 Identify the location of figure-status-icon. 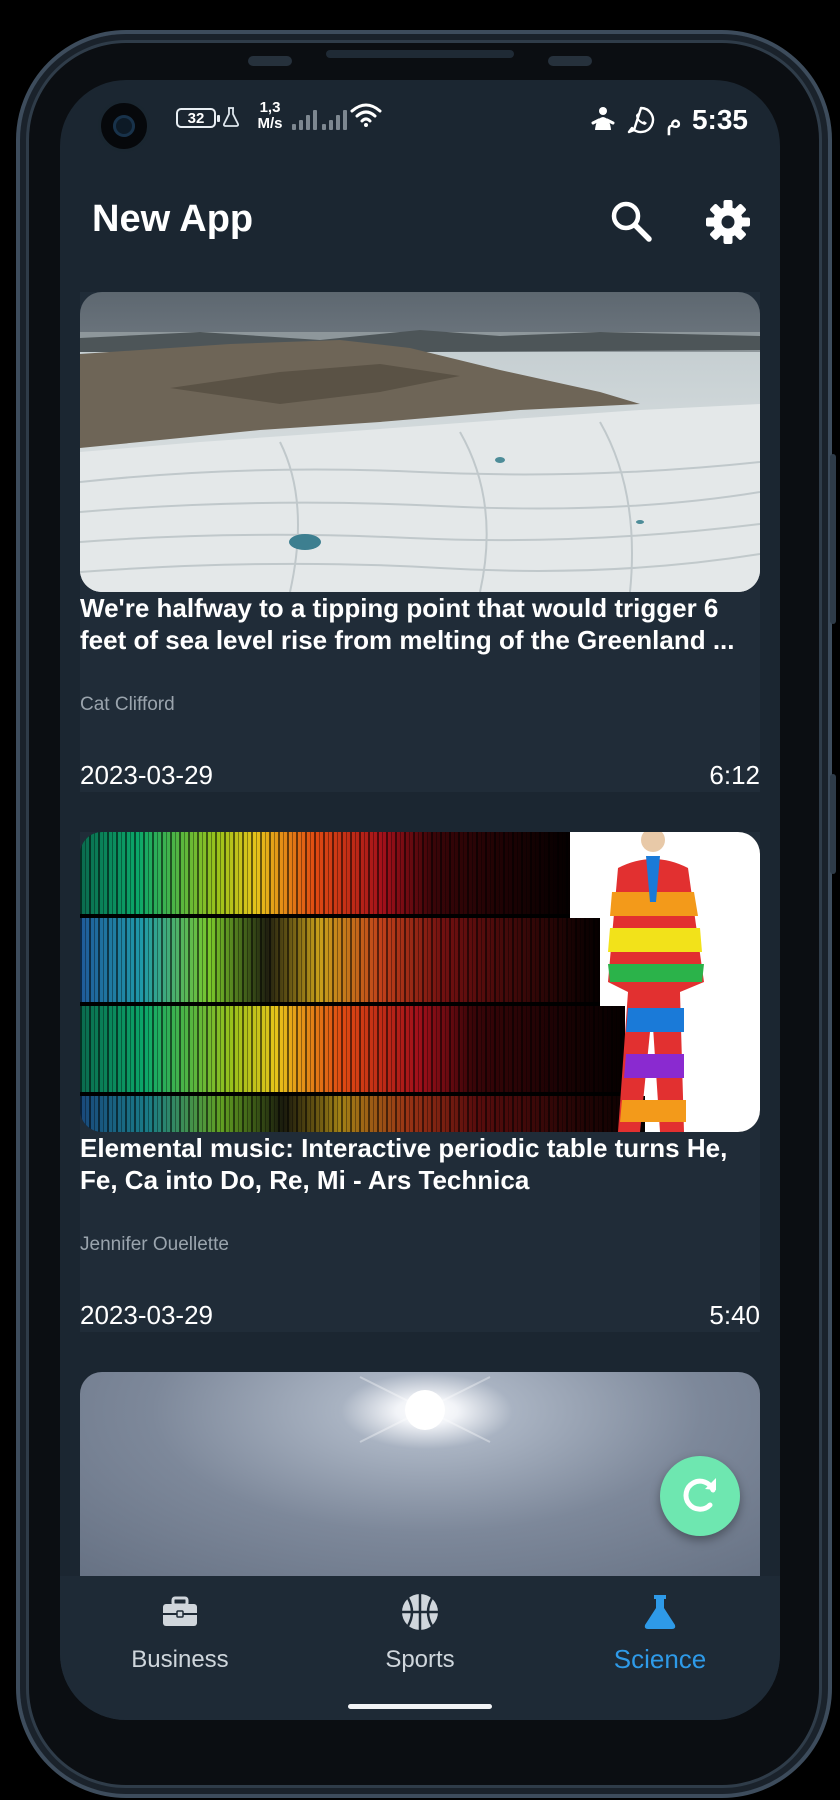
(603, 118).